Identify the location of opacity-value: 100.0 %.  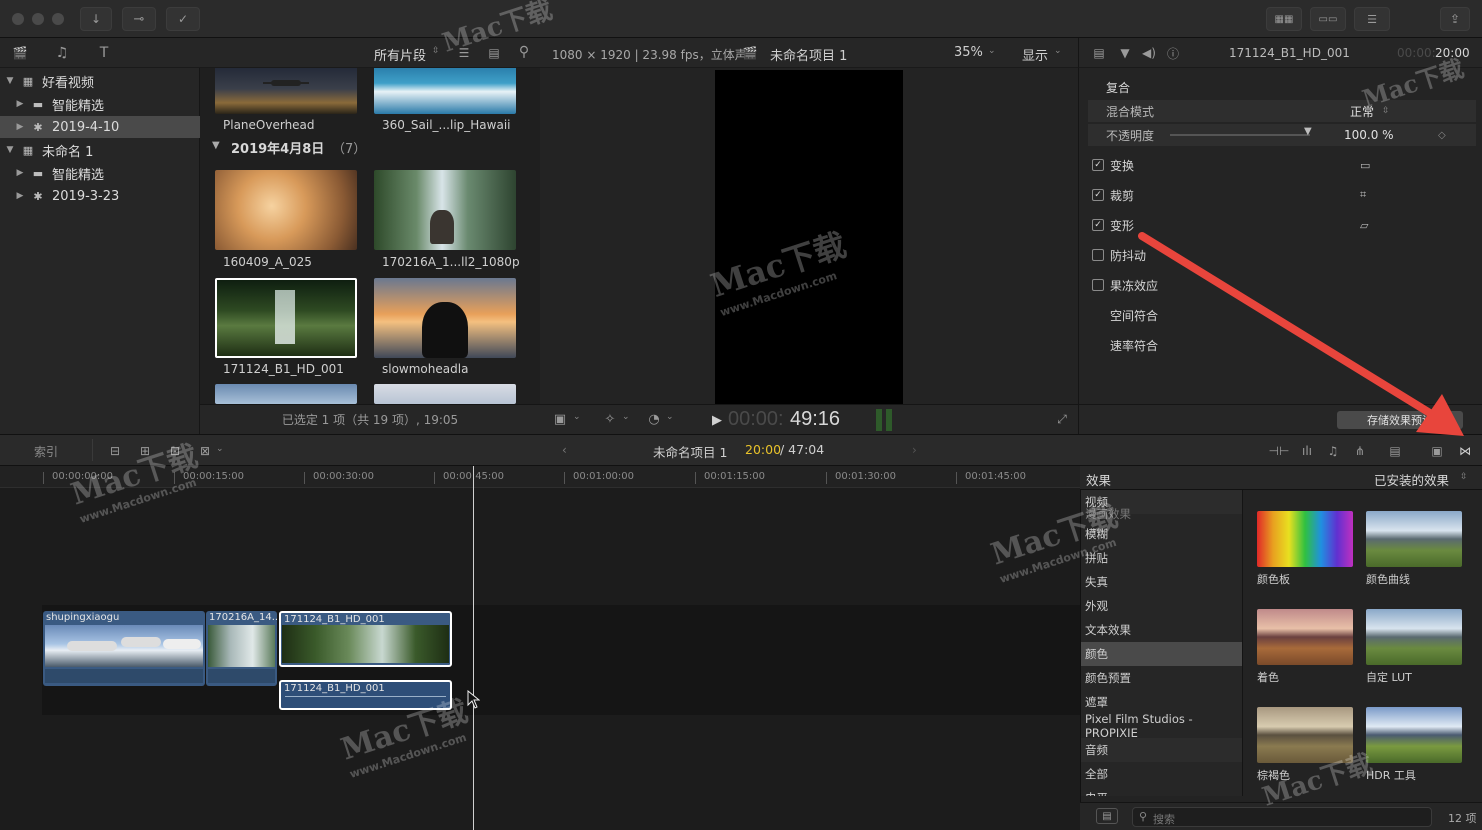
(1369, 135).